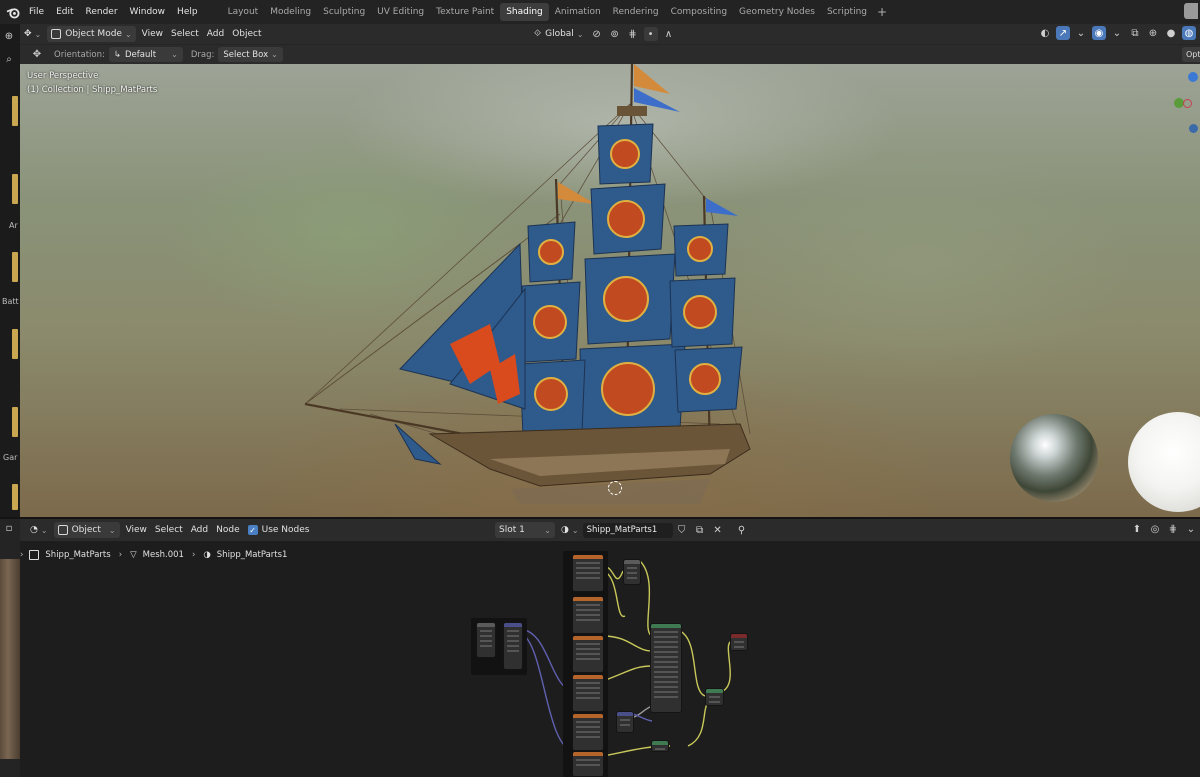 The width and height of the screenshot is (1200, 777). Describe the element at coordinates (669, 34) in the screenshot. I see `falloff-icon: ∧` at that location.